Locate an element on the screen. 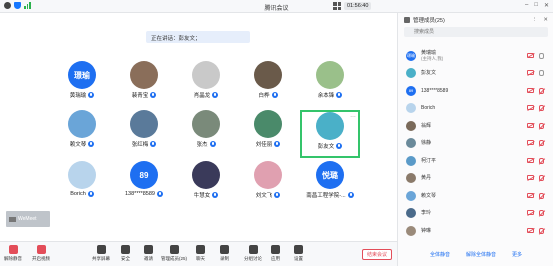 This screenshot has height=266, width=553. member-list-item: 翁辉 is located at coordinates (475, 126).